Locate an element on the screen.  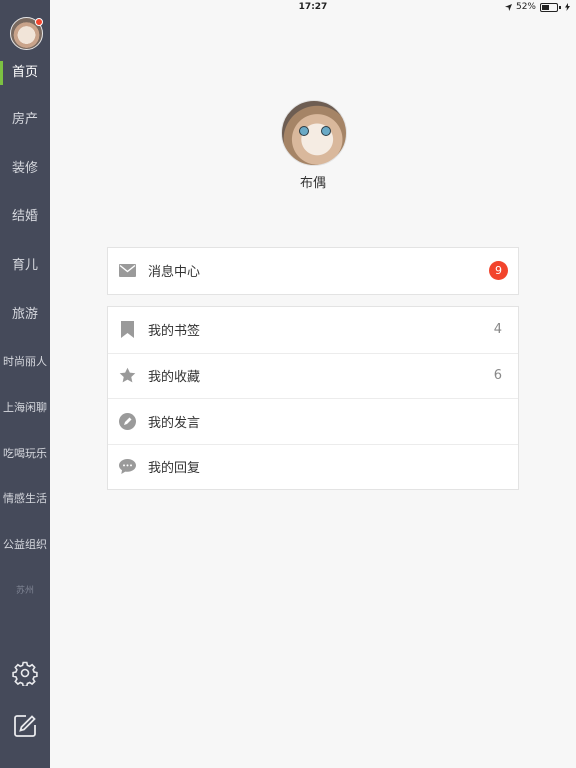
star-icon is located at coordinates (127, 375).